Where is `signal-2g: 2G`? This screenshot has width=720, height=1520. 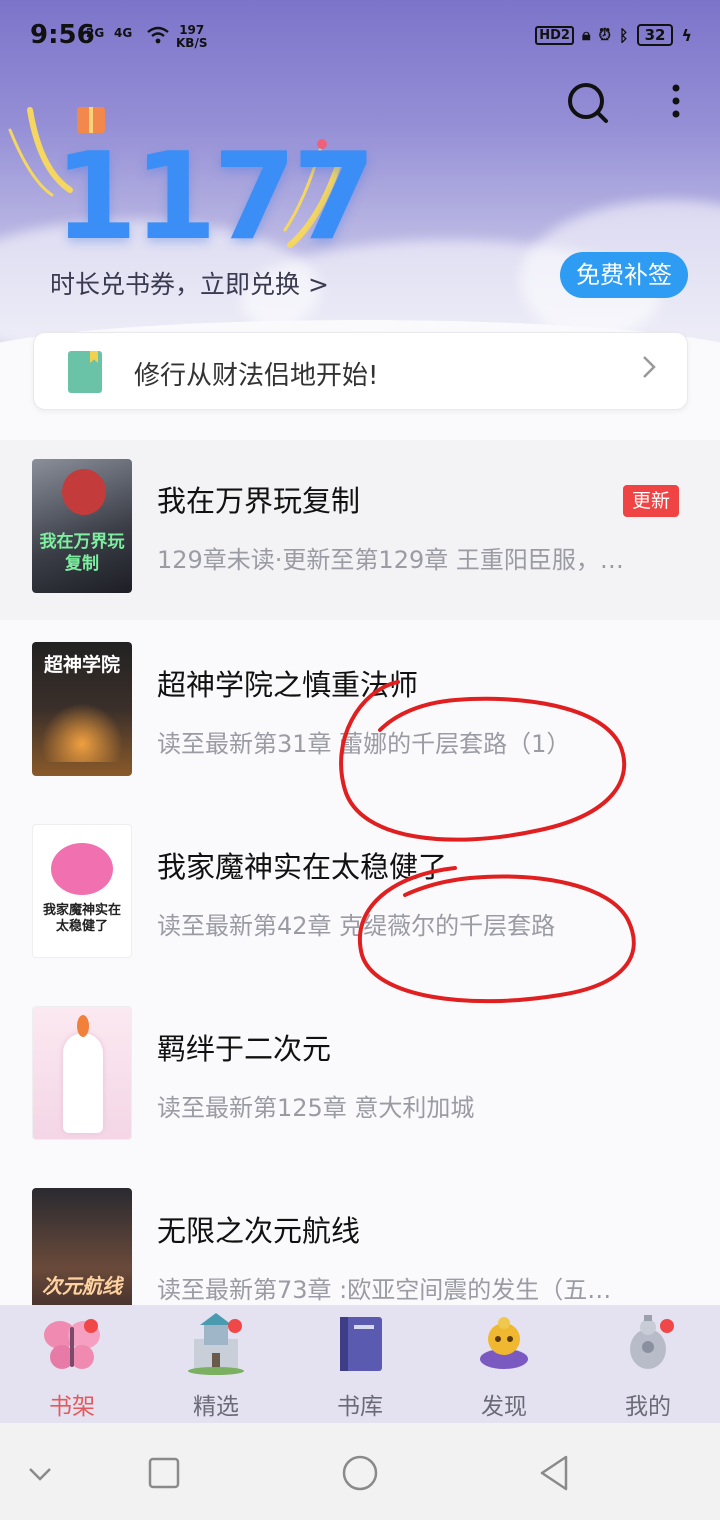 signal-2g: 2G is located at coordinates (95, 33).